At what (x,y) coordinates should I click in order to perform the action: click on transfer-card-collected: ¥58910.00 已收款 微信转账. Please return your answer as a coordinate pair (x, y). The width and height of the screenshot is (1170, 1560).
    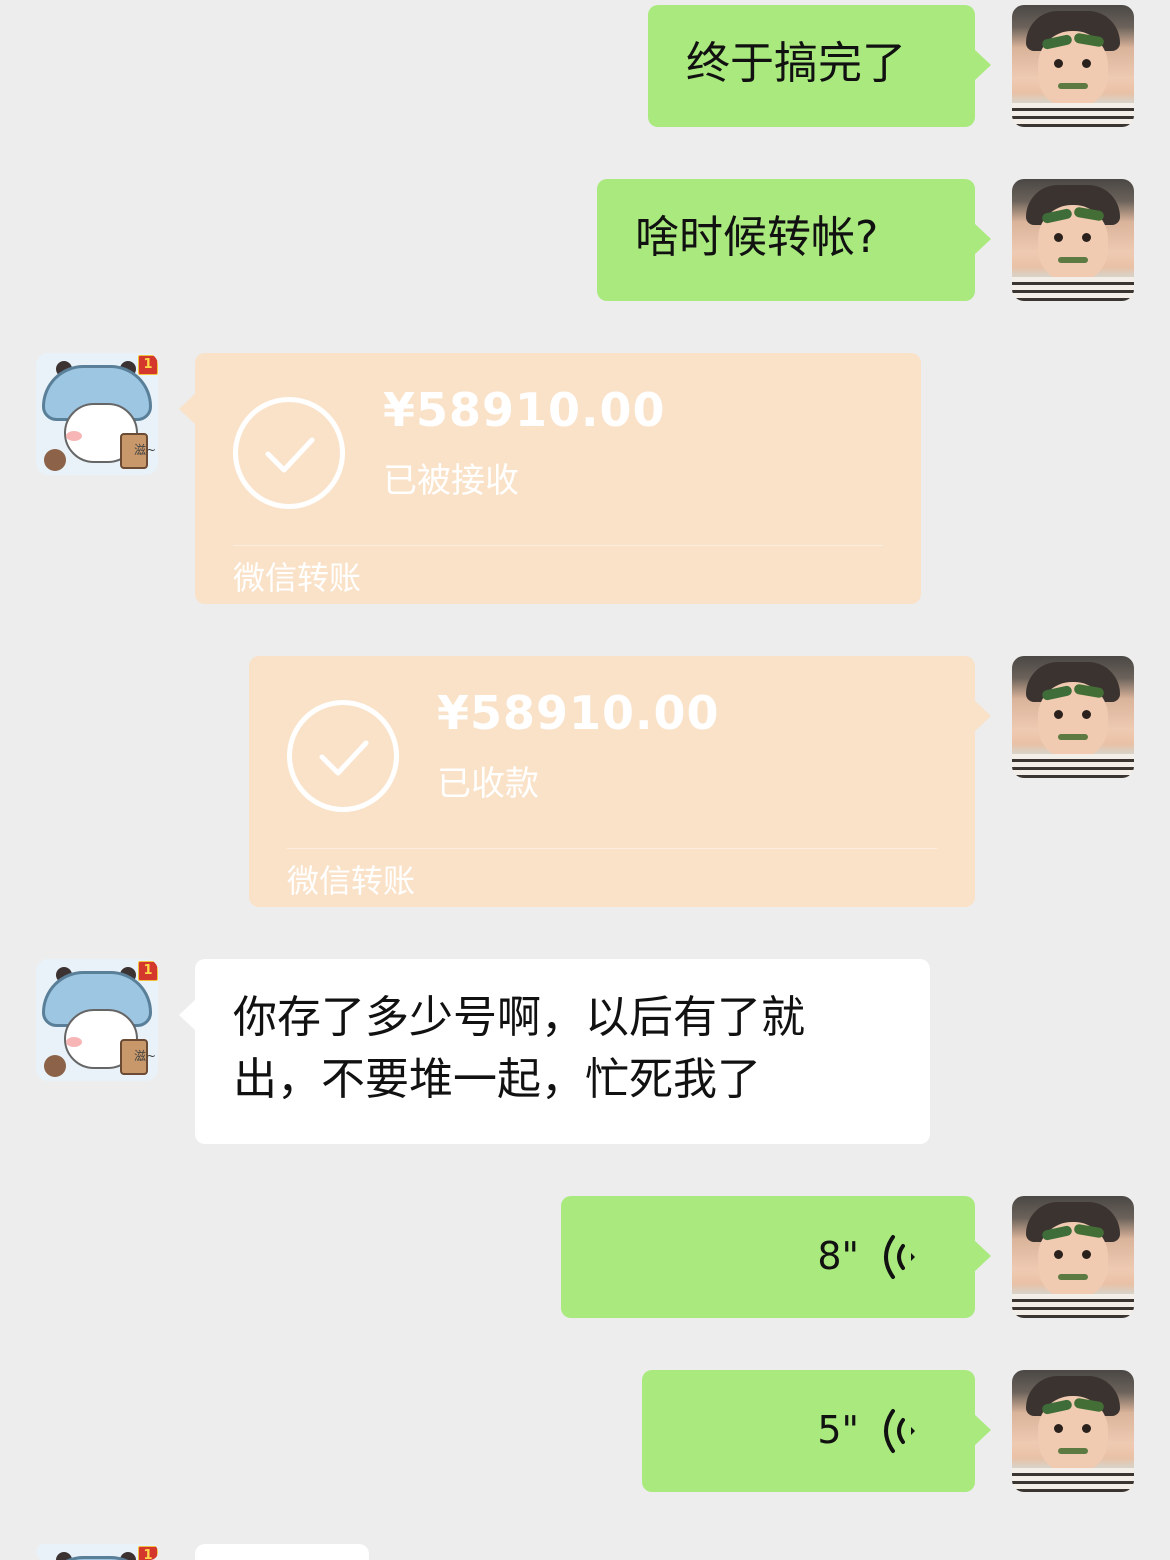
    Looking at the image, I should click on (620, 781).